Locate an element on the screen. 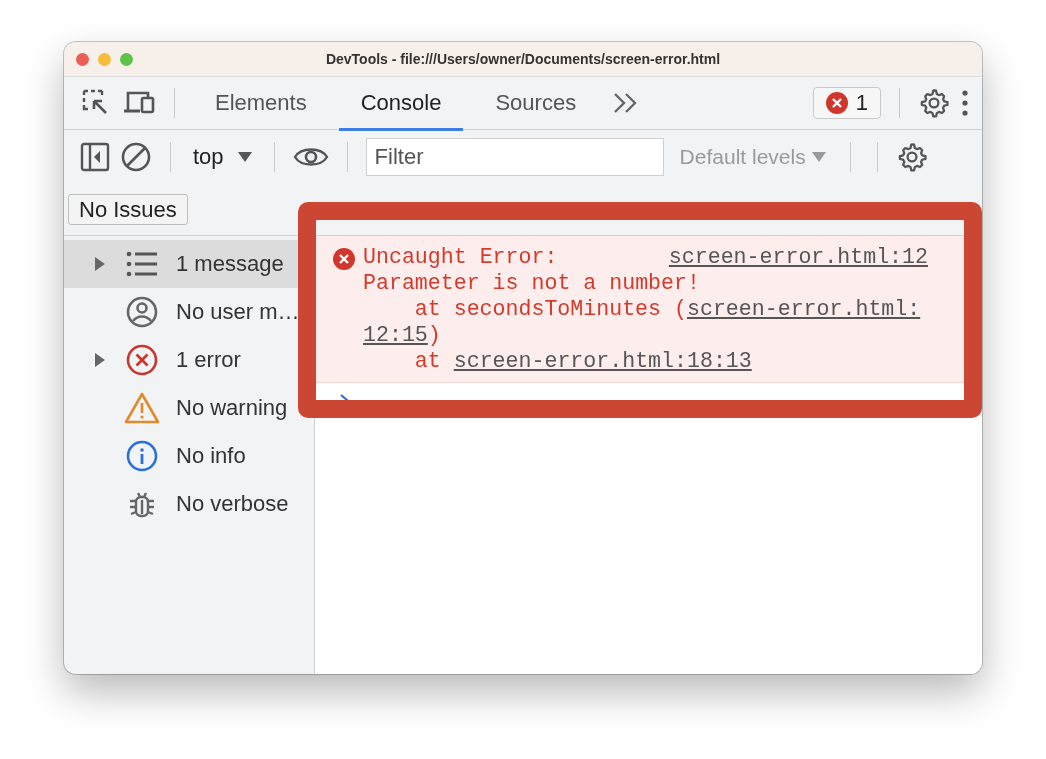 The width and height of the screenshot is (1046, 759). context-dropdown: top is located at coordinates (222, 157).